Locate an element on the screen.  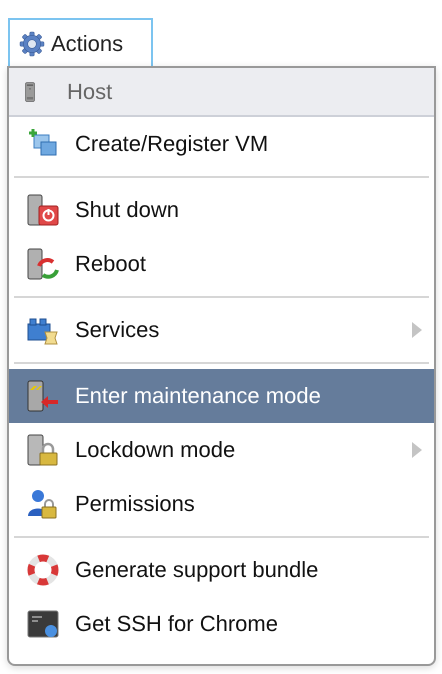
menu-item: Create/Register VM is located at coordinates (221, 144).